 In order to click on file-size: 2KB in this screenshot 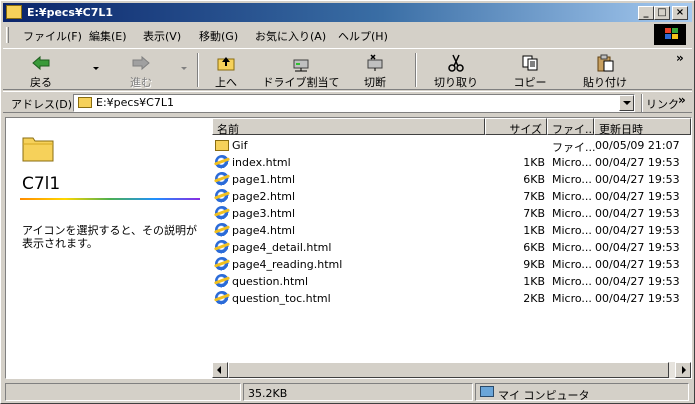, I will do `click(534, 298)`.